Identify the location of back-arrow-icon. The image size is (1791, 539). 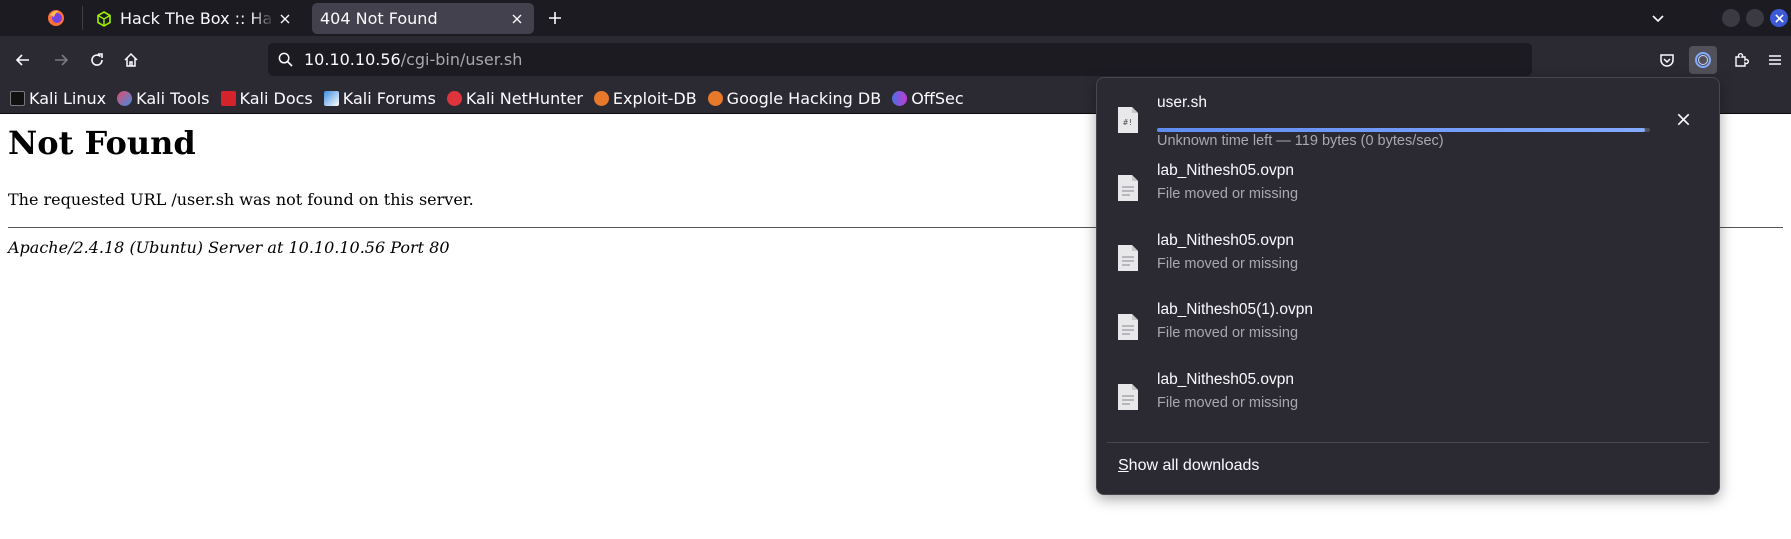
(22, 60).